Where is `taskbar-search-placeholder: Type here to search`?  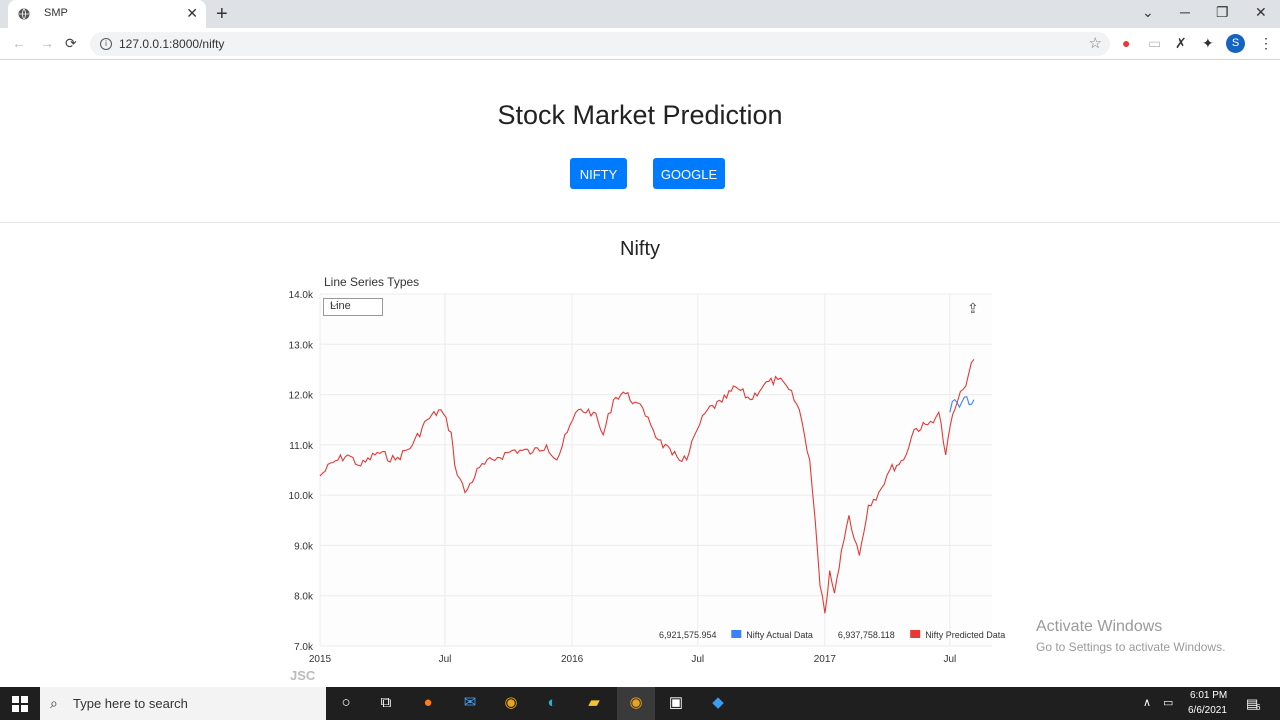 taskbar-search-placeholder: Type here to search is located at coordinates (130, 703).